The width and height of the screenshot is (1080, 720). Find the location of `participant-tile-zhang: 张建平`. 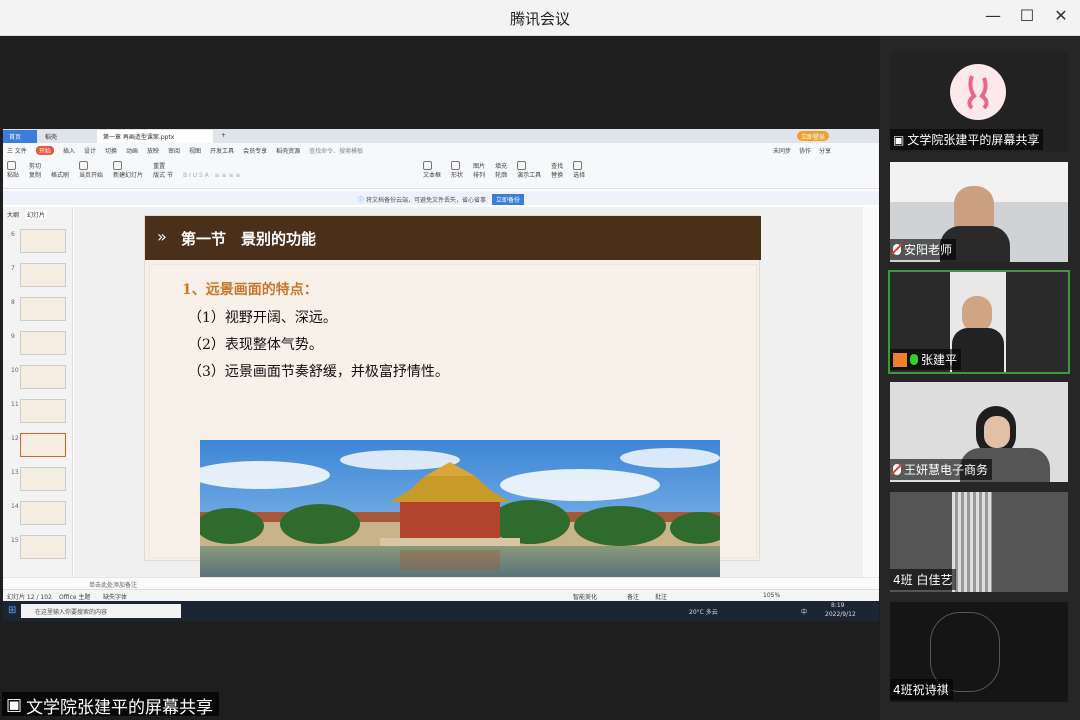

participant-tile-zhang: 张建平 is located at coordinates (979, 322).